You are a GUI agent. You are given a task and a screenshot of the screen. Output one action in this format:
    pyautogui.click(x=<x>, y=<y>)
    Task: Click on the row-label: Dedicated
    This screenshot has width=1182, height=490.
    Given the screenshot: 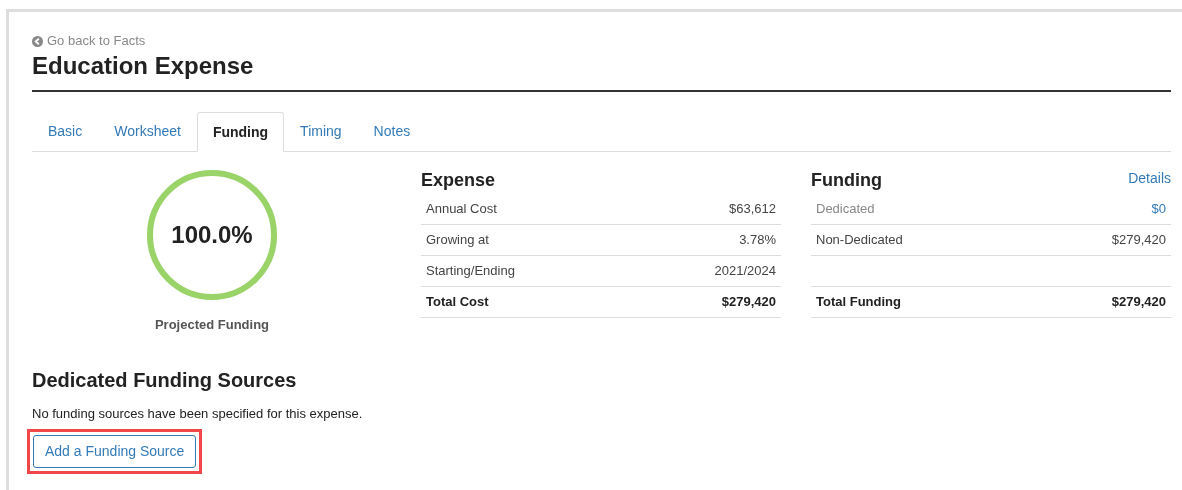 What is the action you would take?
    pyautogui.click(x=845, y=209)
    